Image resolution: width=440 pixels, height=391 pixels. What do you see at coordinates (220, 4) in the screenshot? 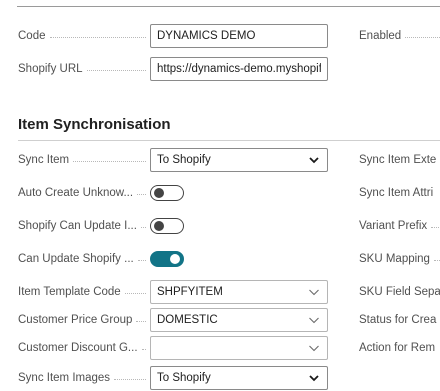
I see `previous-section-divider` at bounding box center [220, 4].